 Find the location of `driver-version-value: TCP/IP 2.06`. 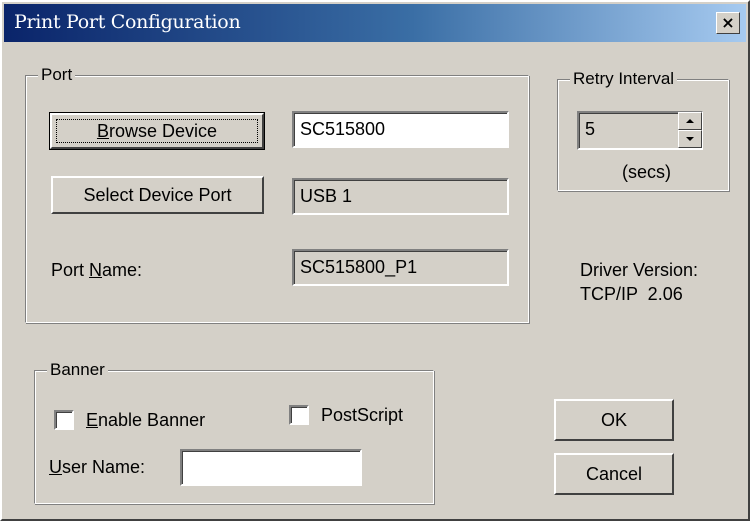

driver-version-value: TCP/IP 2.06 is located at coordinates (631, 294).